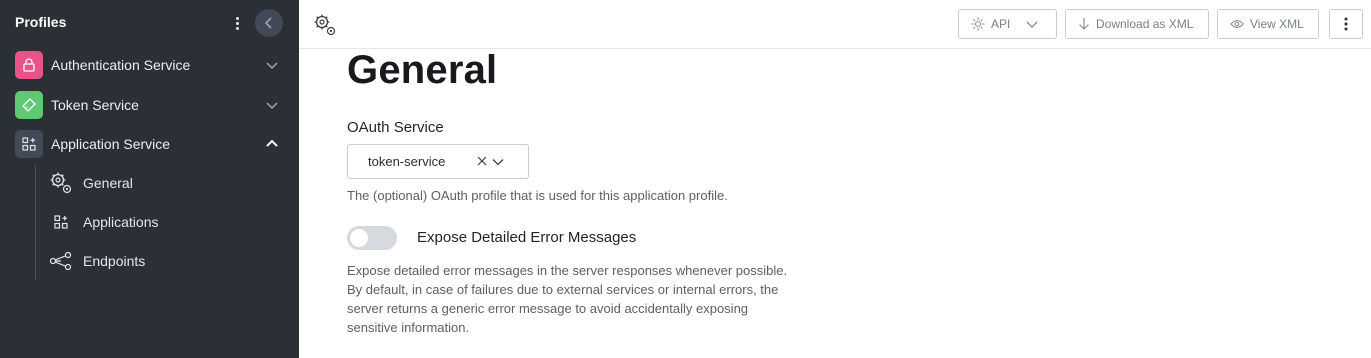 Image resolution: width=1371 pixels, height=358 pixels. What do you see at coordinates (1145, 24) in the screenshot?
I see `download-button-label: Download as XML` at bounding box center [1145, 24].